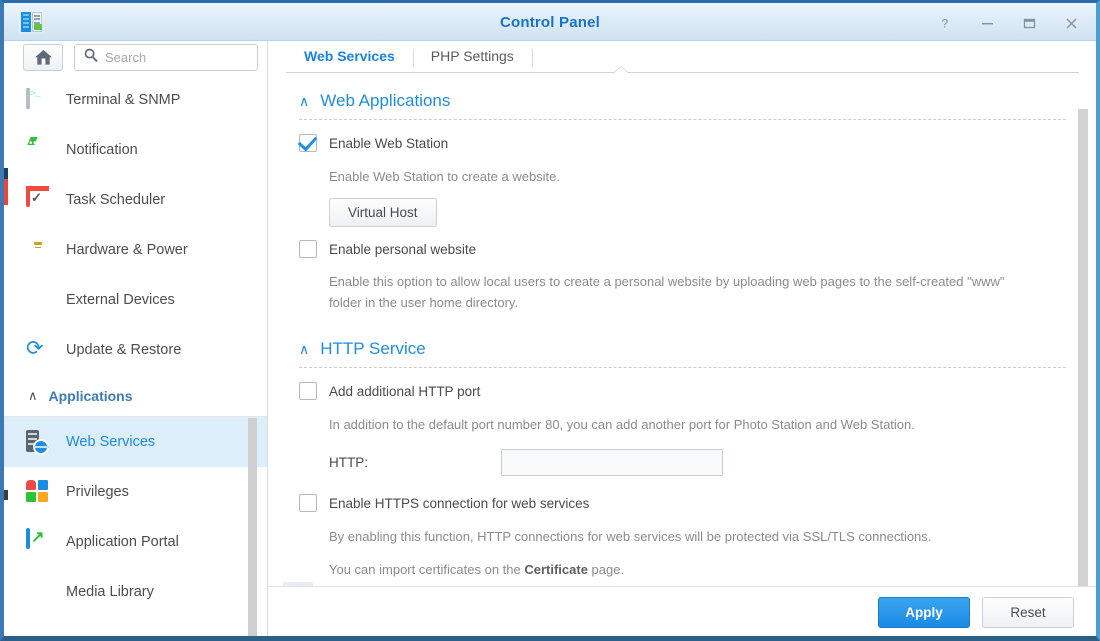  Describe the element at coordinates (111, 442) in the screenshot. I see `sidebar-item-label: Web Services` at that location.